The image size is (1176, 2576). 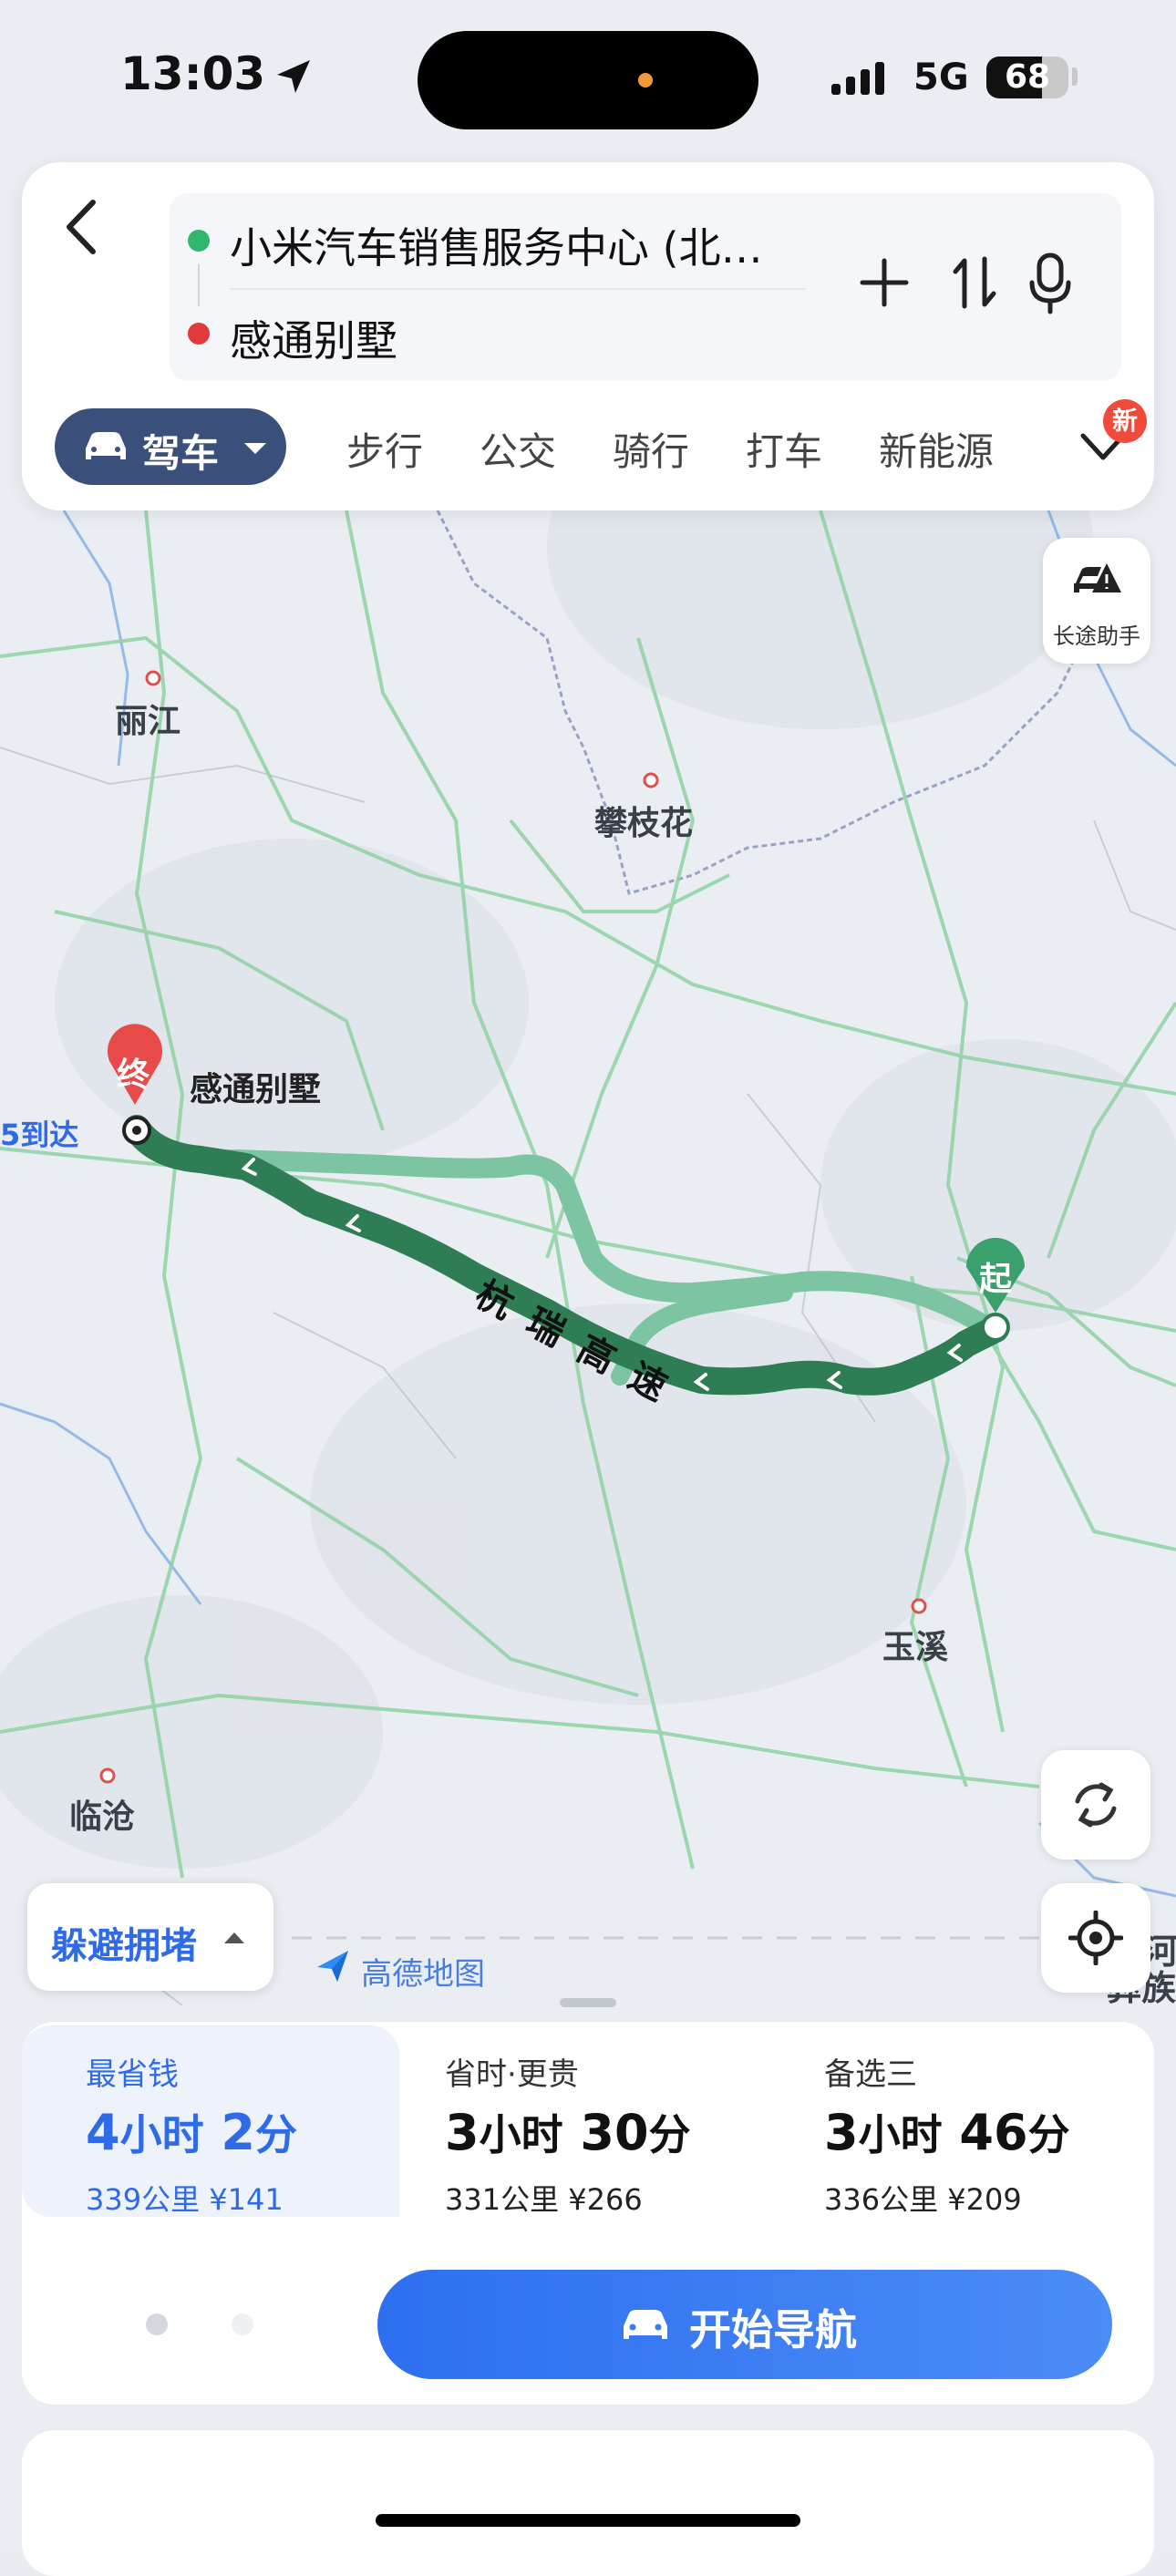 I want to click on locate-icon, so click(x=1095, y=1938).